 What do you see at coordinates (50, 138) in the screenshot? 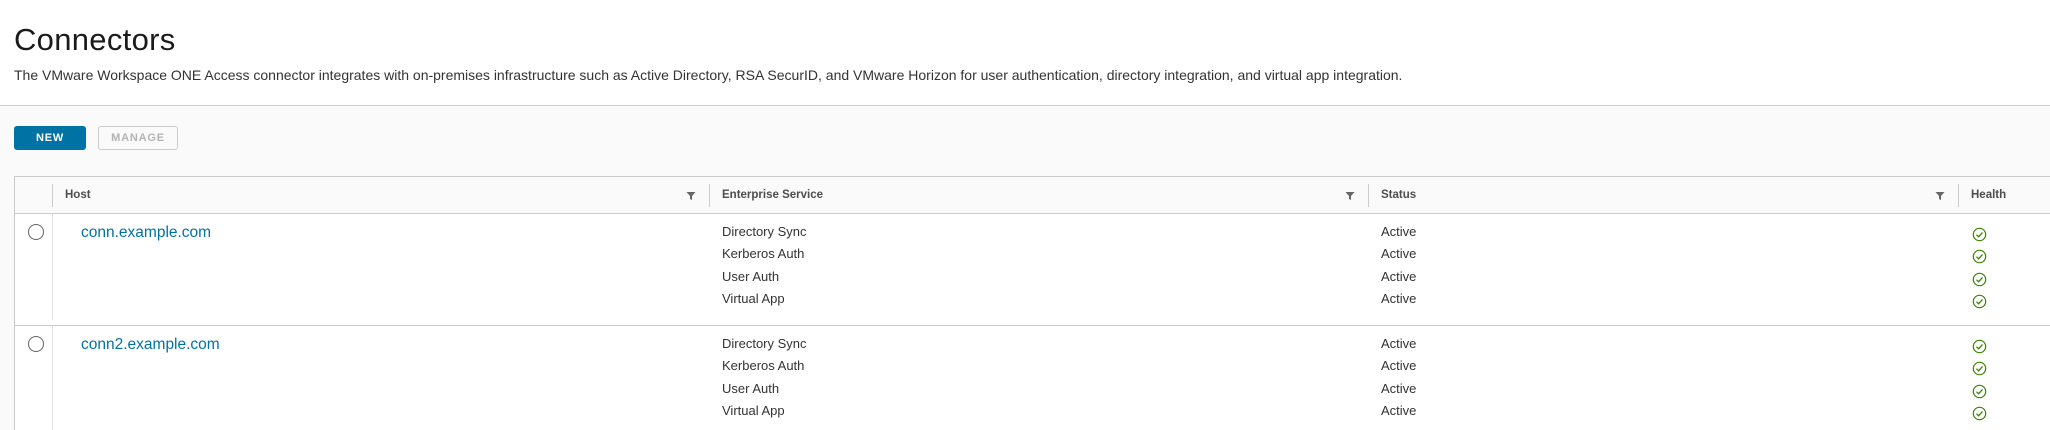
I see `new-button: NEW` at bounding box center [50, 138].